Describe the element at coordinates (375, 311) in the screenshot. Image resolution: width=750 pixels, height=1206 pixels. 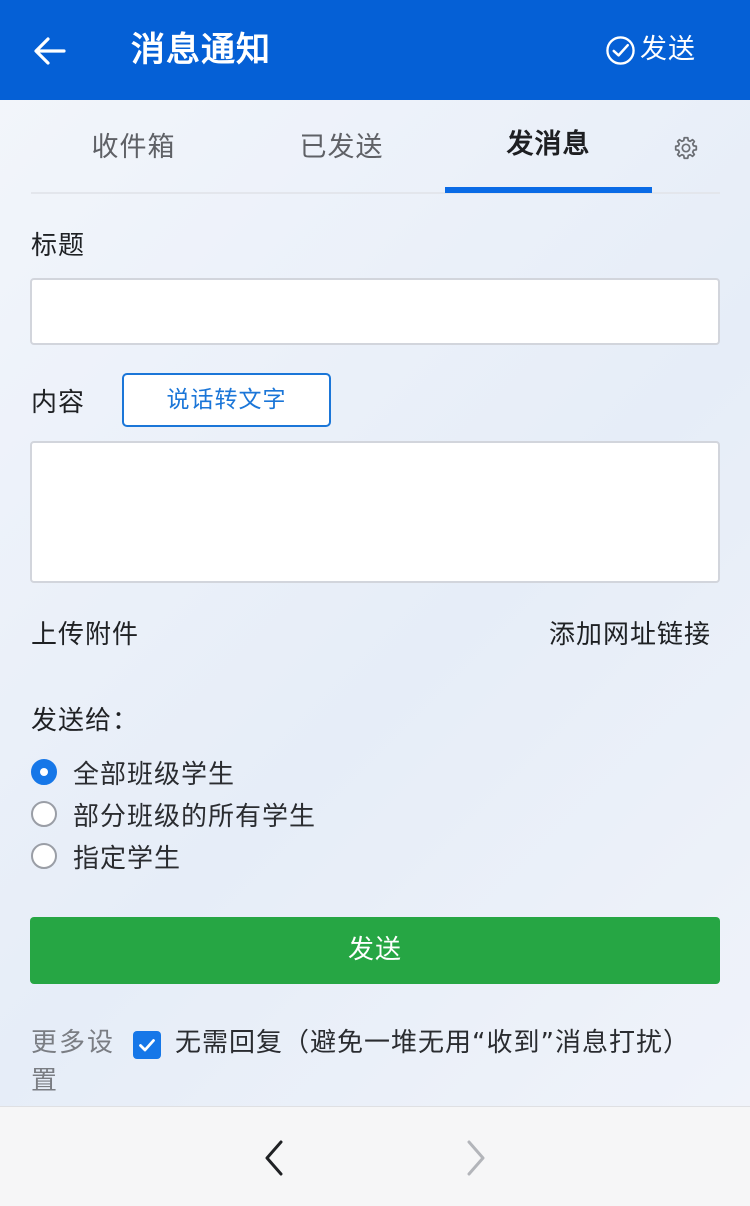
I see `title-input` at that location.